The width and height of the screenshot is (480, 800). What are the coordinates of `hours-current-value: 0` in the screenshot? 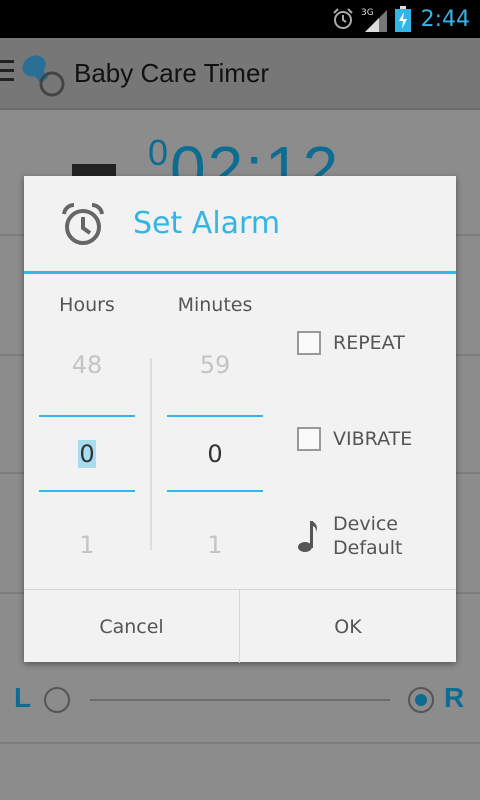 It's located at (87, 454).